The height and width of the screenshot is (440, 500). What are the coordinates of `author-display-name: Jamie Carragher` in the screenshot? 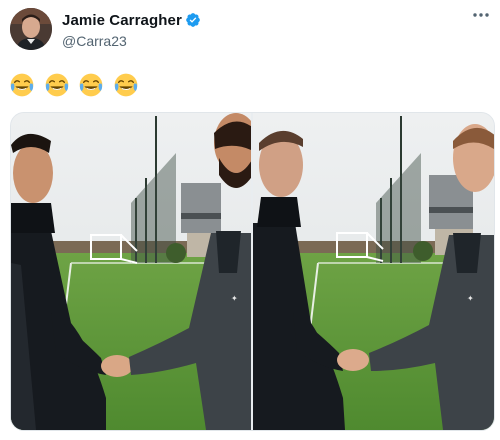 It's located at (122, 20).